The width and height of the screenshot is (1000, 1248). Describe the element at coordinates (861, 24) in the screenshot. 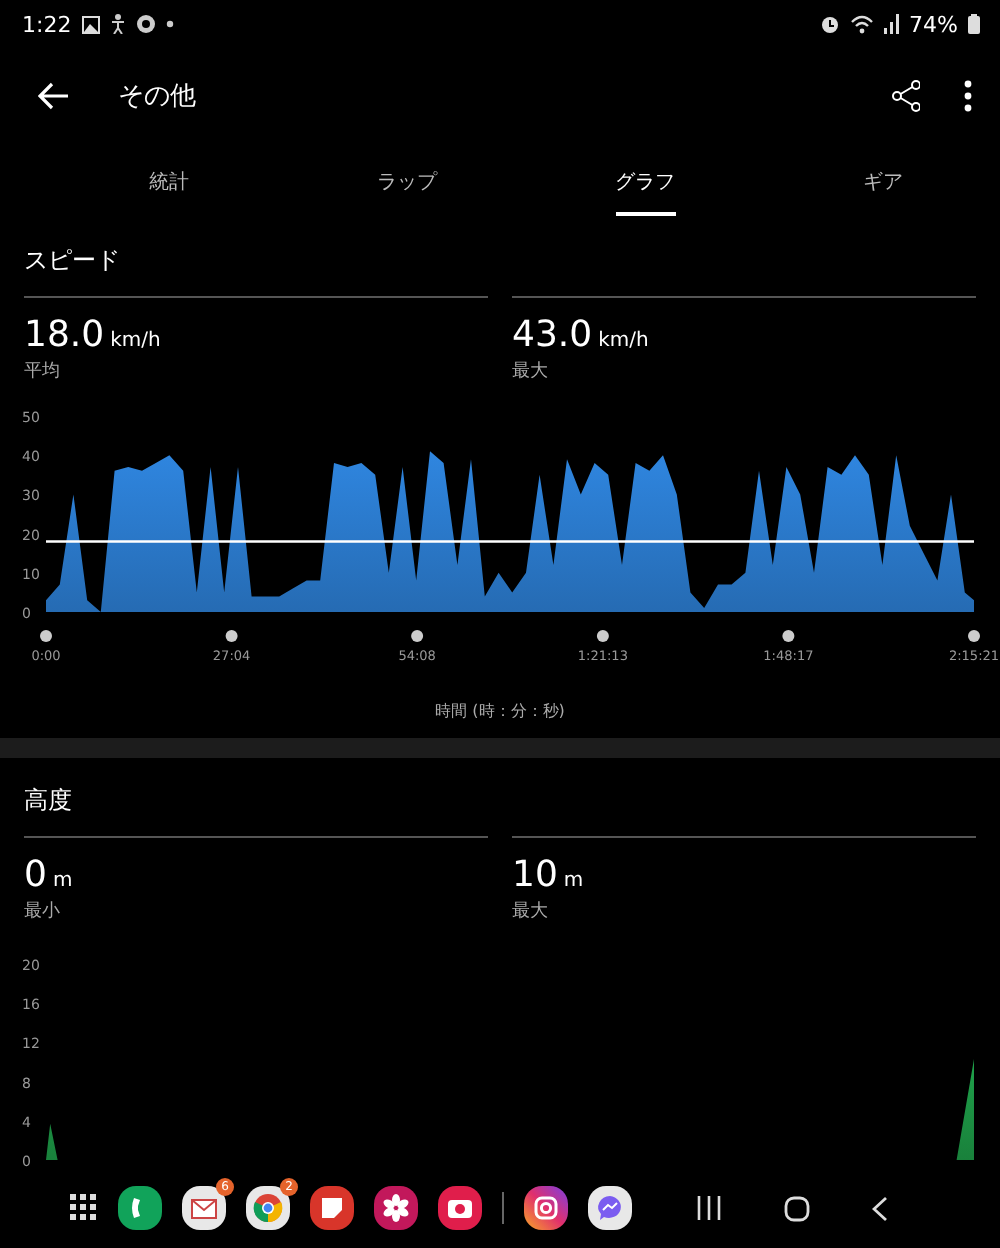

I see `wifi-icon` at that location.